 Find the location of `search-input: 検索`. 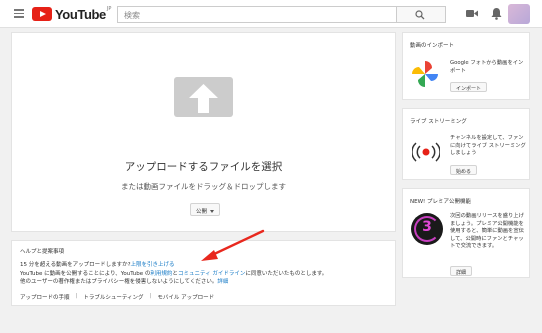

search-input: 検索 is located at coordinates (257, 14).